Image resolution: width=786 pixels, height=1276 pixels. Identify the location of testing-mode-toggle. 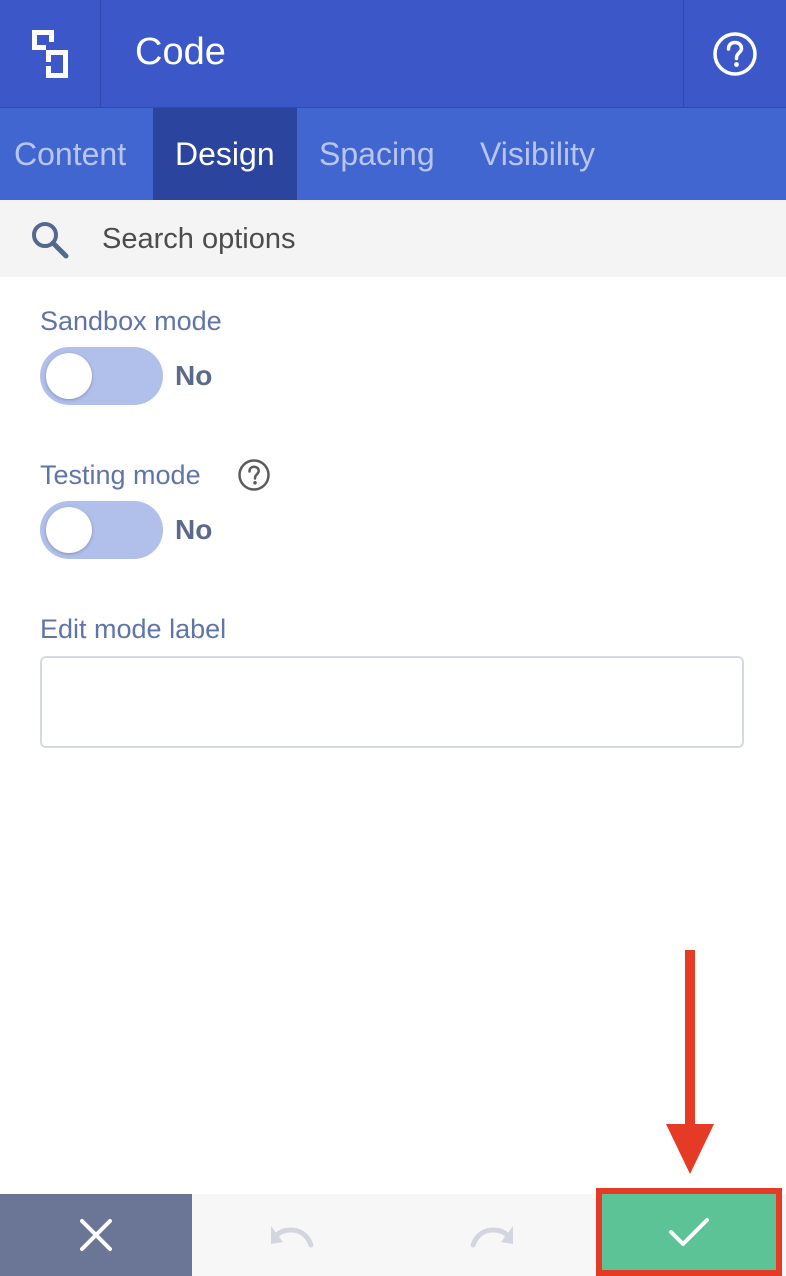
(101, 530).